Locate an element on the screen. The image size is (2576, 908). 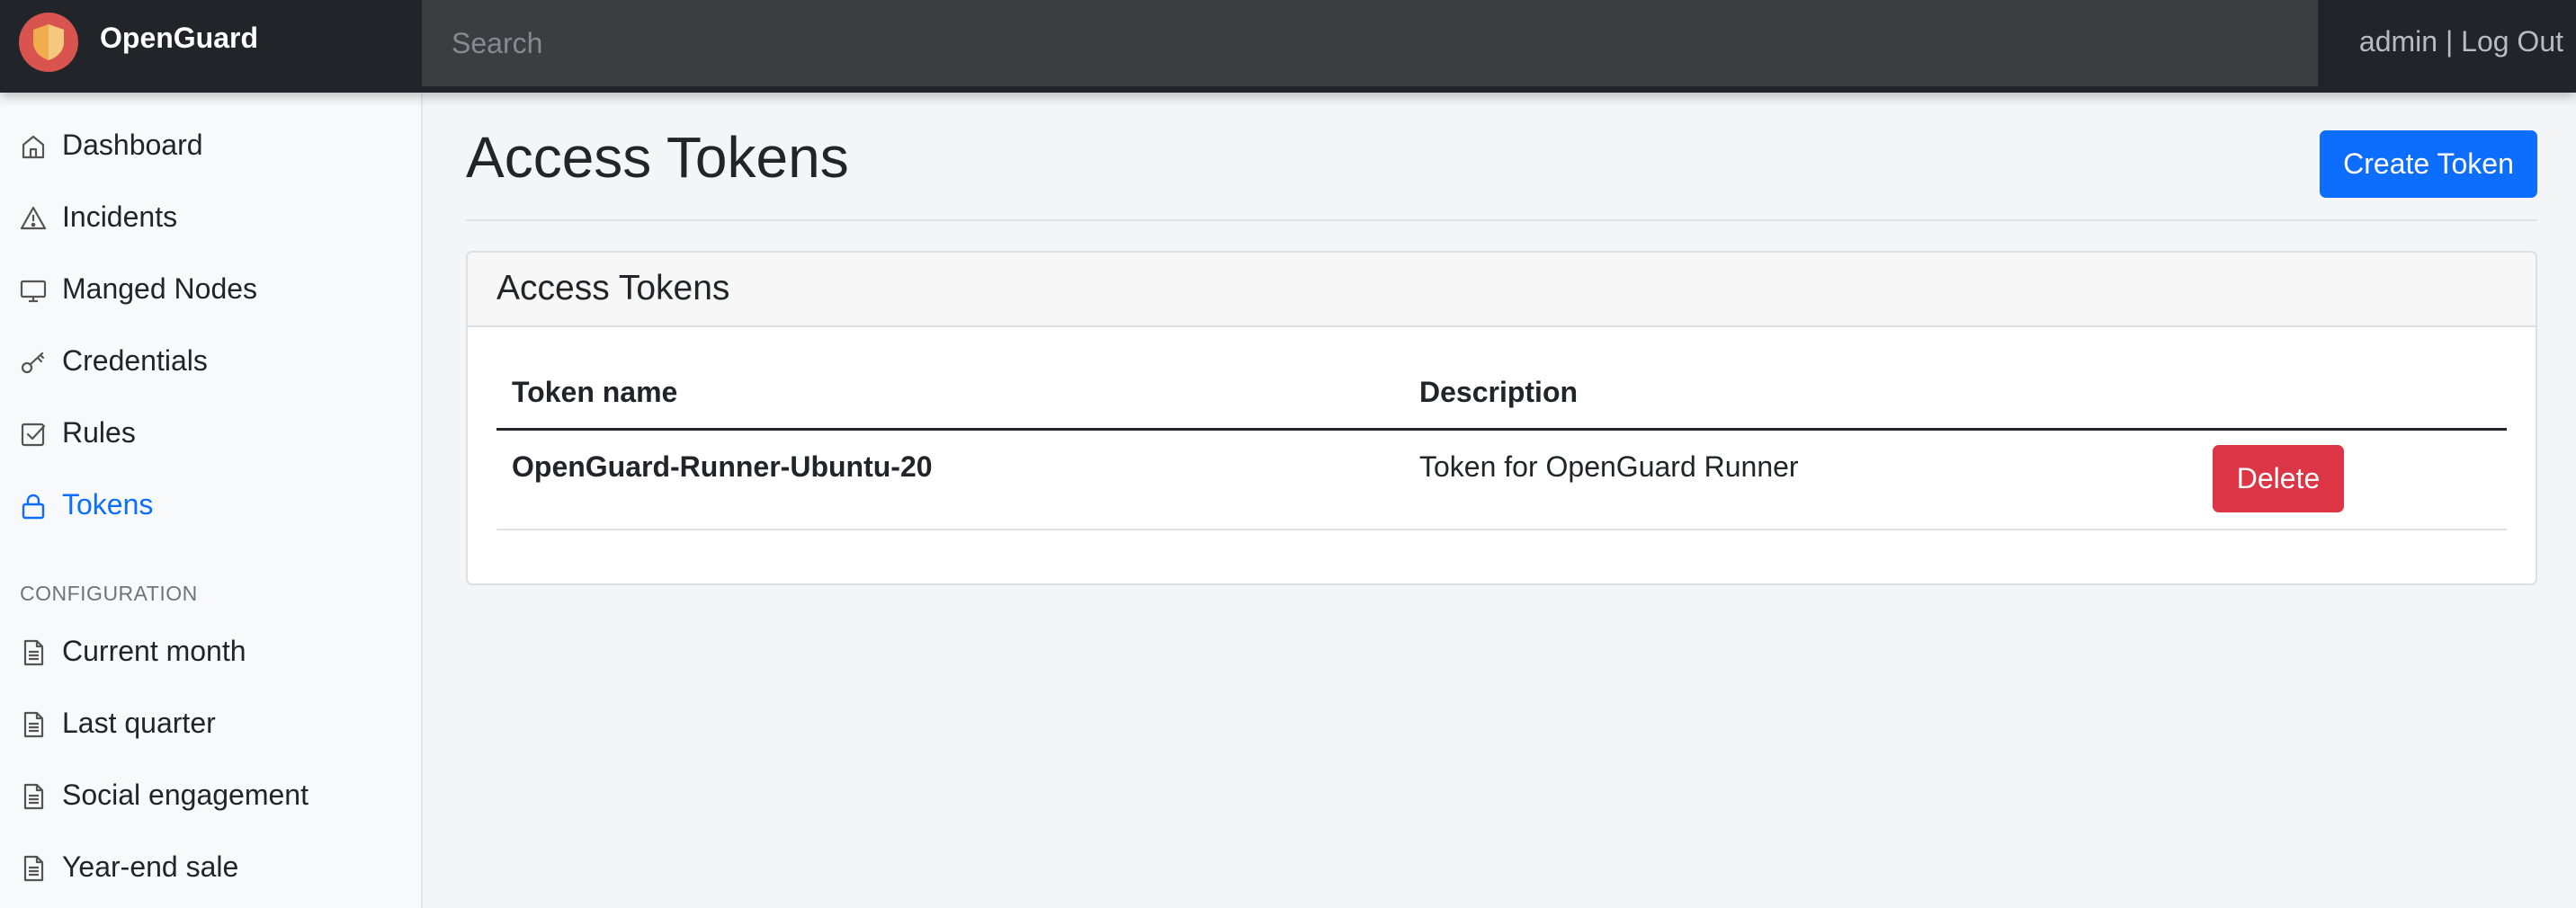
sidebar-item-year-end-sale: Year-end sale is located at coordinates (210, 867).